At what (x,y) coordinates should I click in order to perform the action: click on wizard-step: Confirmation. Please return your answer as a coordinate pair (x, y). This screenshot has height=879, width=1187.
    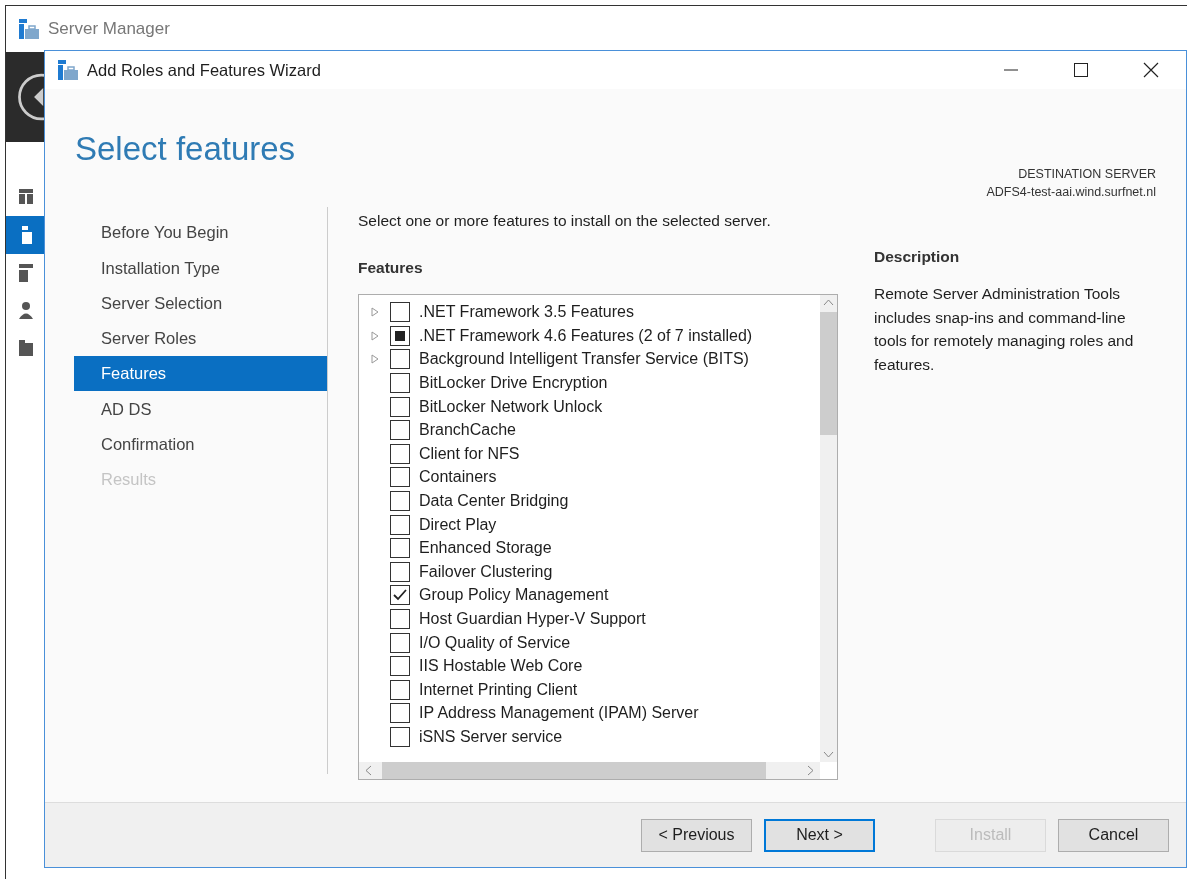
    Looking at the image, I should click on (200, 444).